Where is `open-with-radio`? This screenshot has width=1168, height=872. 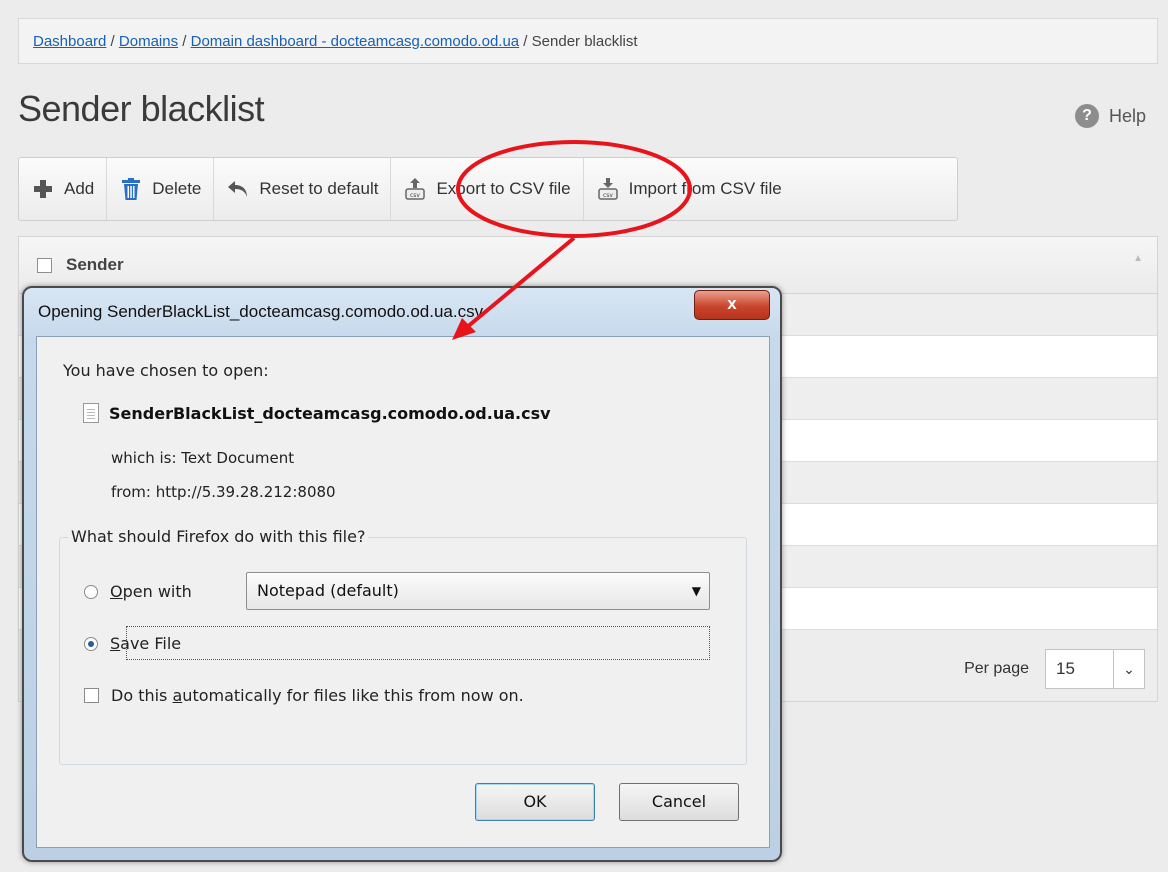
open-with-radio is located at coordinates (91, 591).